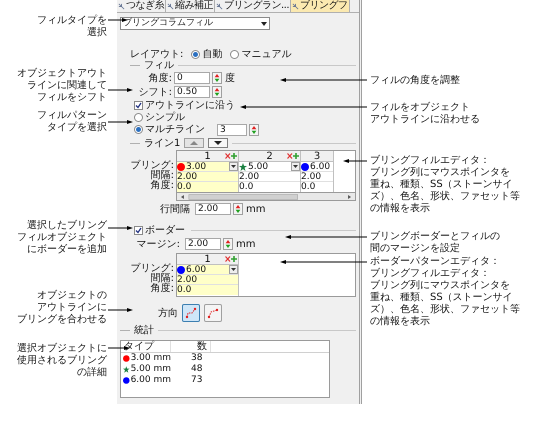  I want to click on radio-label: マニュアル, so click(266, 54).